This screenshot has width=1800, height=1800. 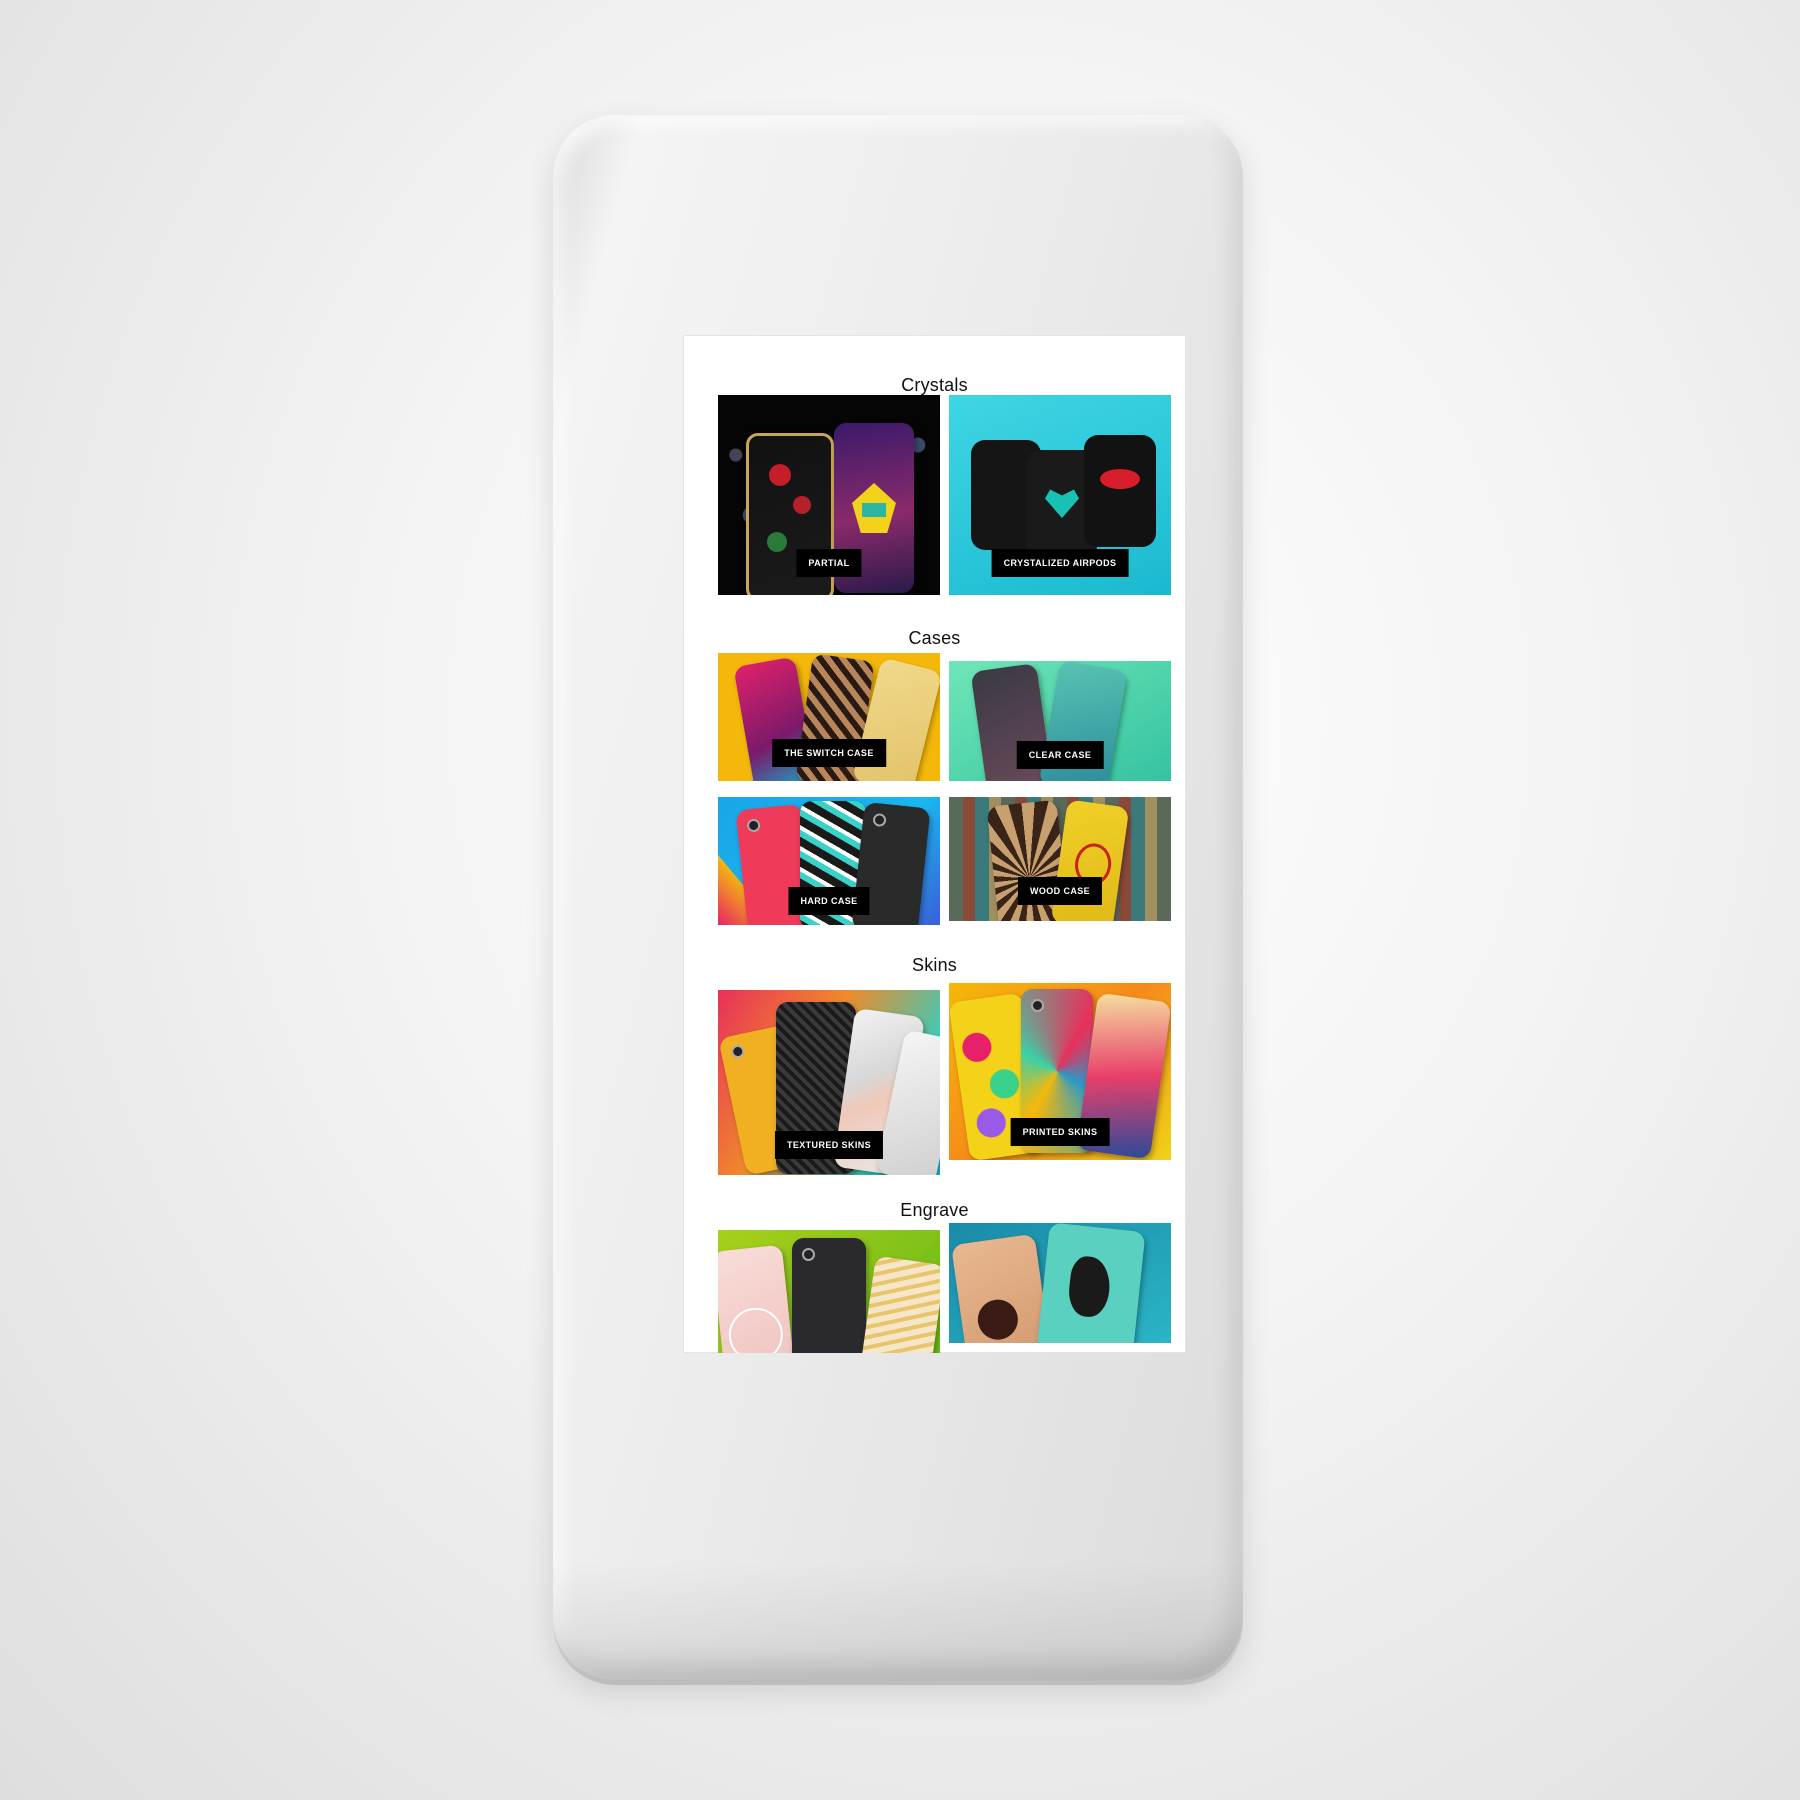 I want to click on tile-label-partial: PARTIAL, so click(x=829, y=563).